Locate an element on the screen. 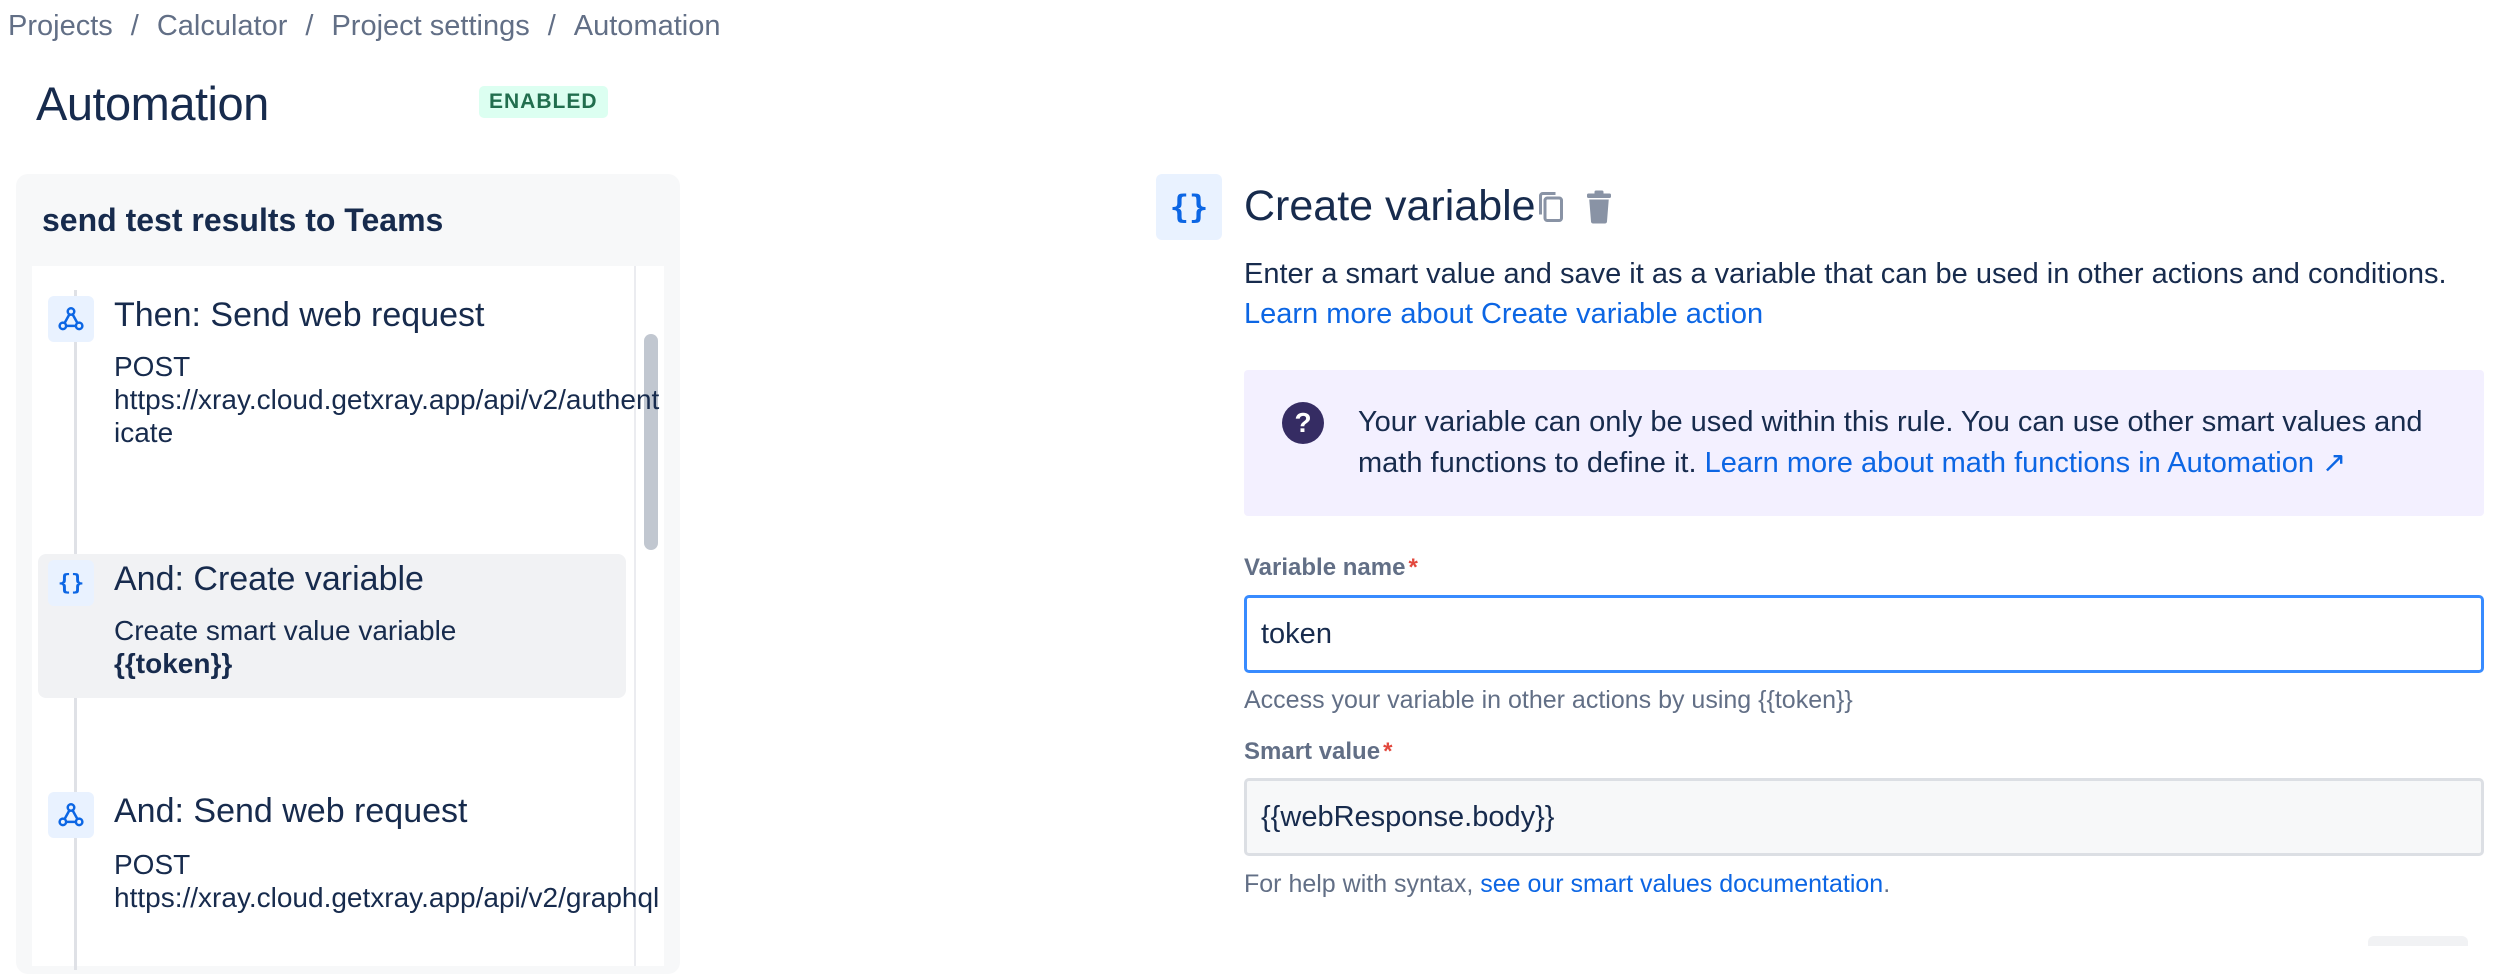 Image resolution: width=2516 pixels, height=974 pixels. learn-more-create-variable-link: Learn more about Create variable action is located at coordinates (1503, 314).